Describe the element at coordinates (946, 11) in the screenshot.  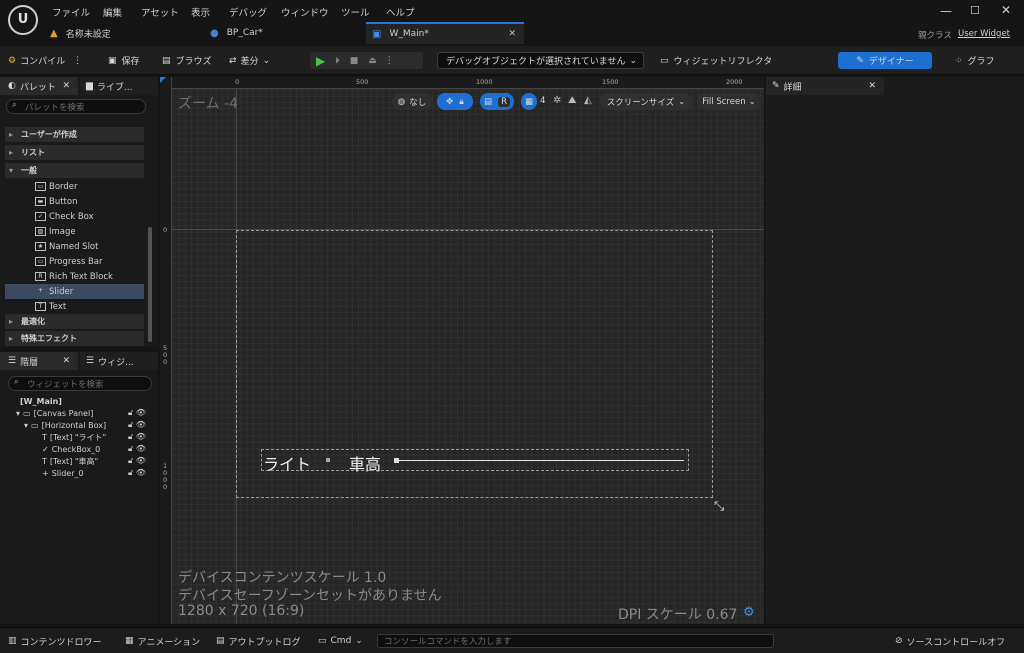
I see `minimize-icon: —` at that location.